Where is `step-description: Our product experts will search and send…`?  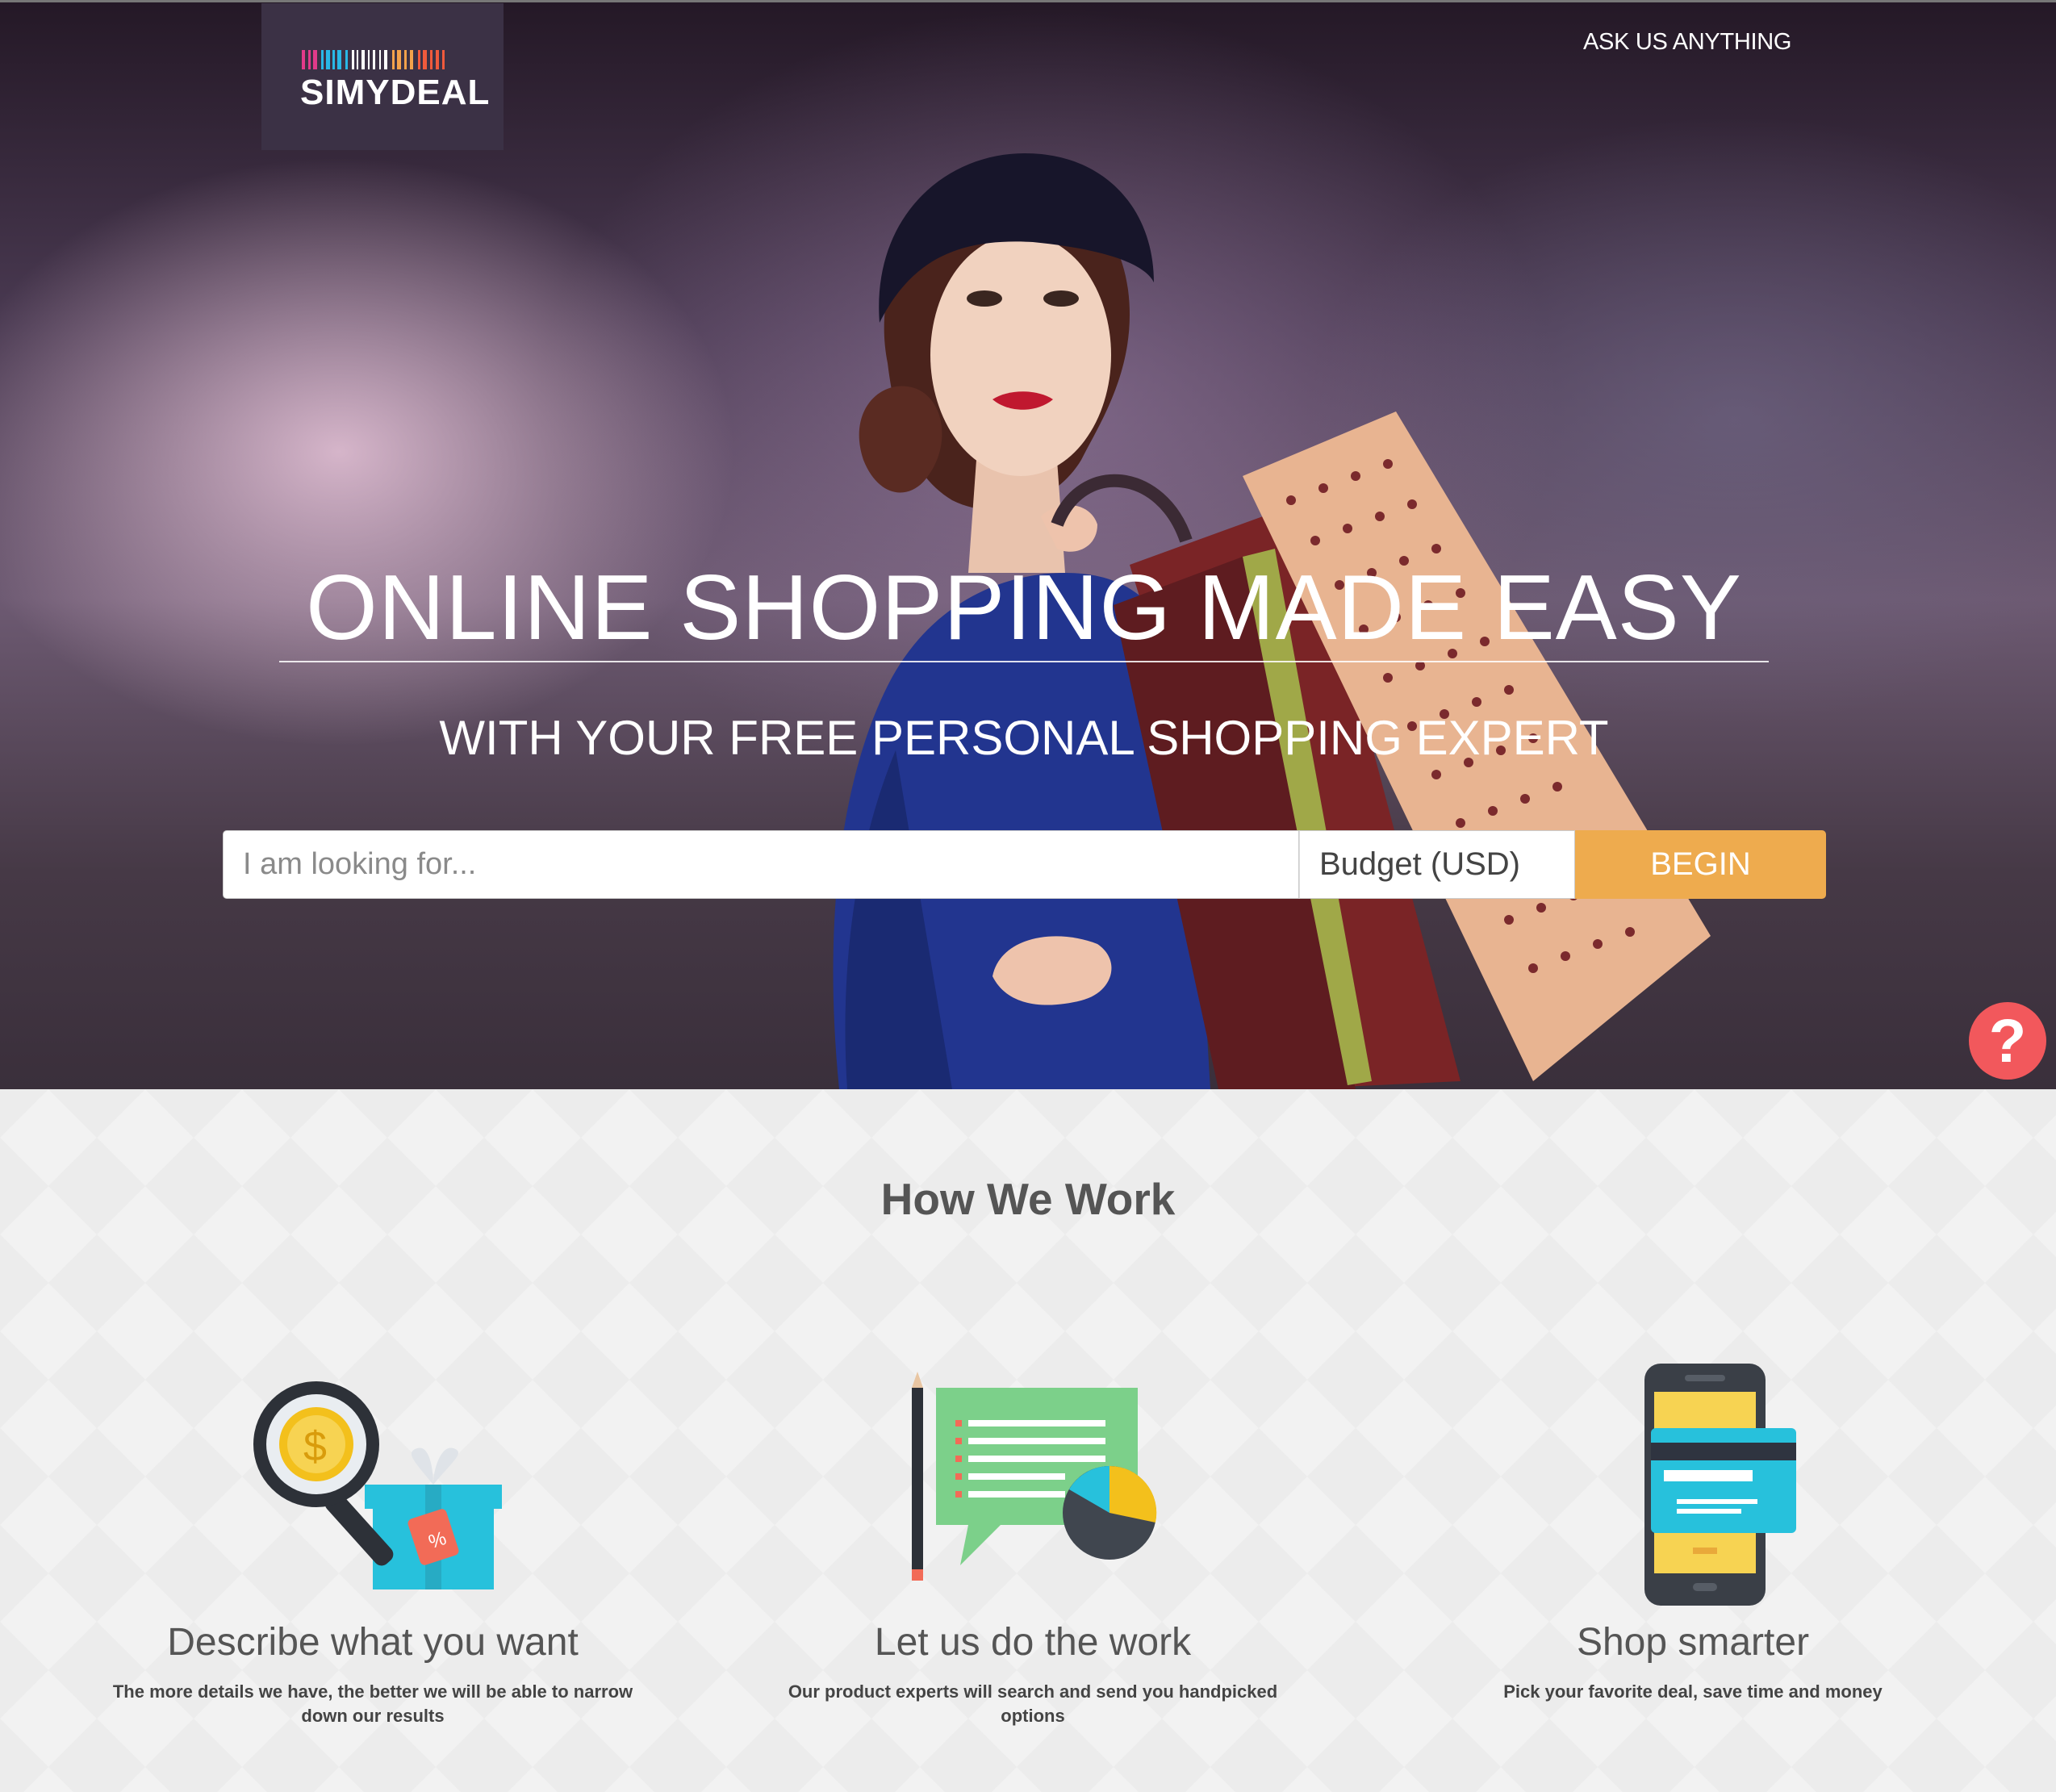
step-description: Our product experts will search and send… is located at coordinates (1033, 1703).